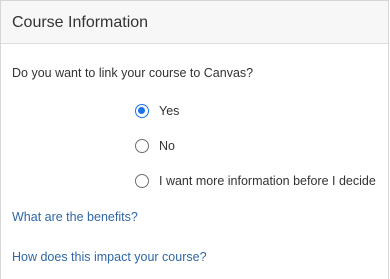 This screenshot has width=390, height=279. Describe the element at coordinates (267, 181) in the screenshot. I see `option-more-info-label: I want more information before I decide` at that location.